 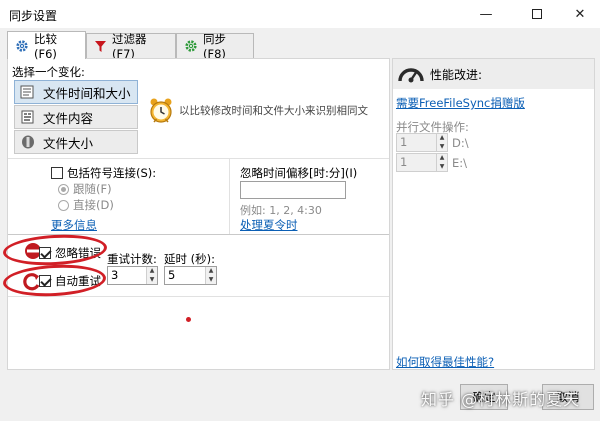 I want to click on tab-filter: 过滤器 (F7), so click(x=131, y=46).